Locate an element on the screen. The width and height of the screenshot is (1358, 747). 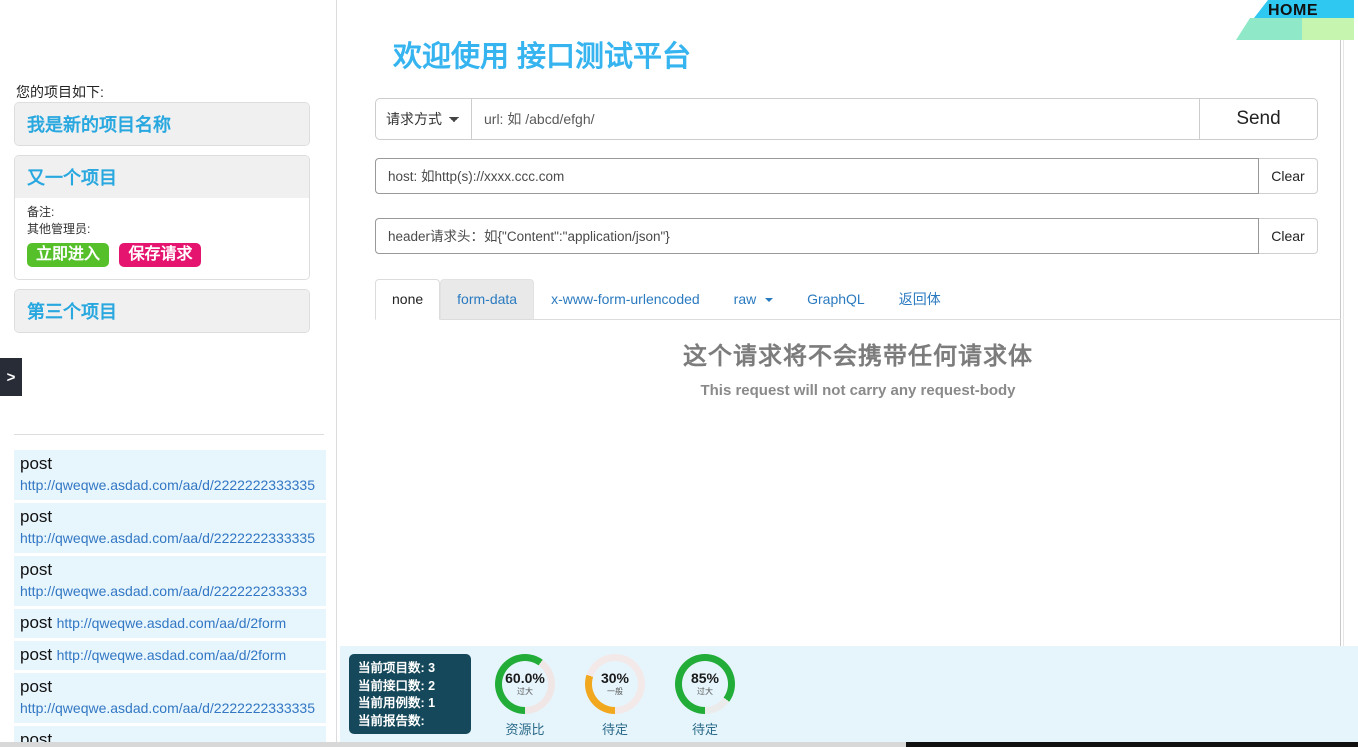
tab-label: 返回体 is located at coordinates (919, 299).